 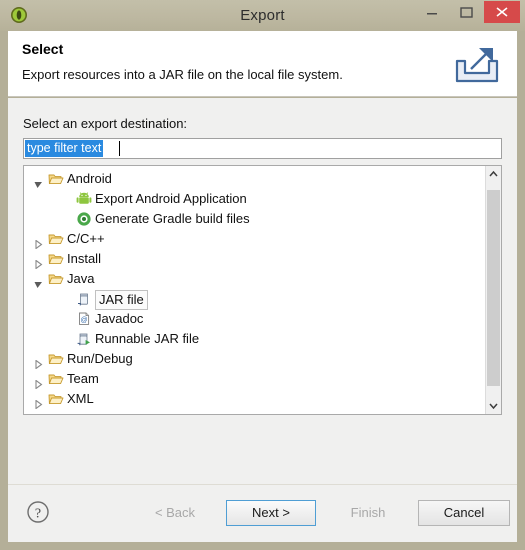 What do you see at coordinates (86, 238) in the screenshot?
I see `tree-item-label: C/C++` at bounding box center [86, 238].